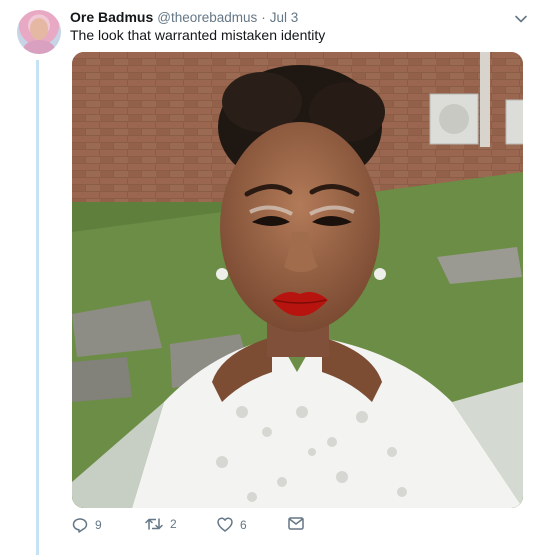 This screenshot has height=555, width=550. Describe the element at coordinates (154, 524) in the screenshot. I see `retweet-icon` at that location.